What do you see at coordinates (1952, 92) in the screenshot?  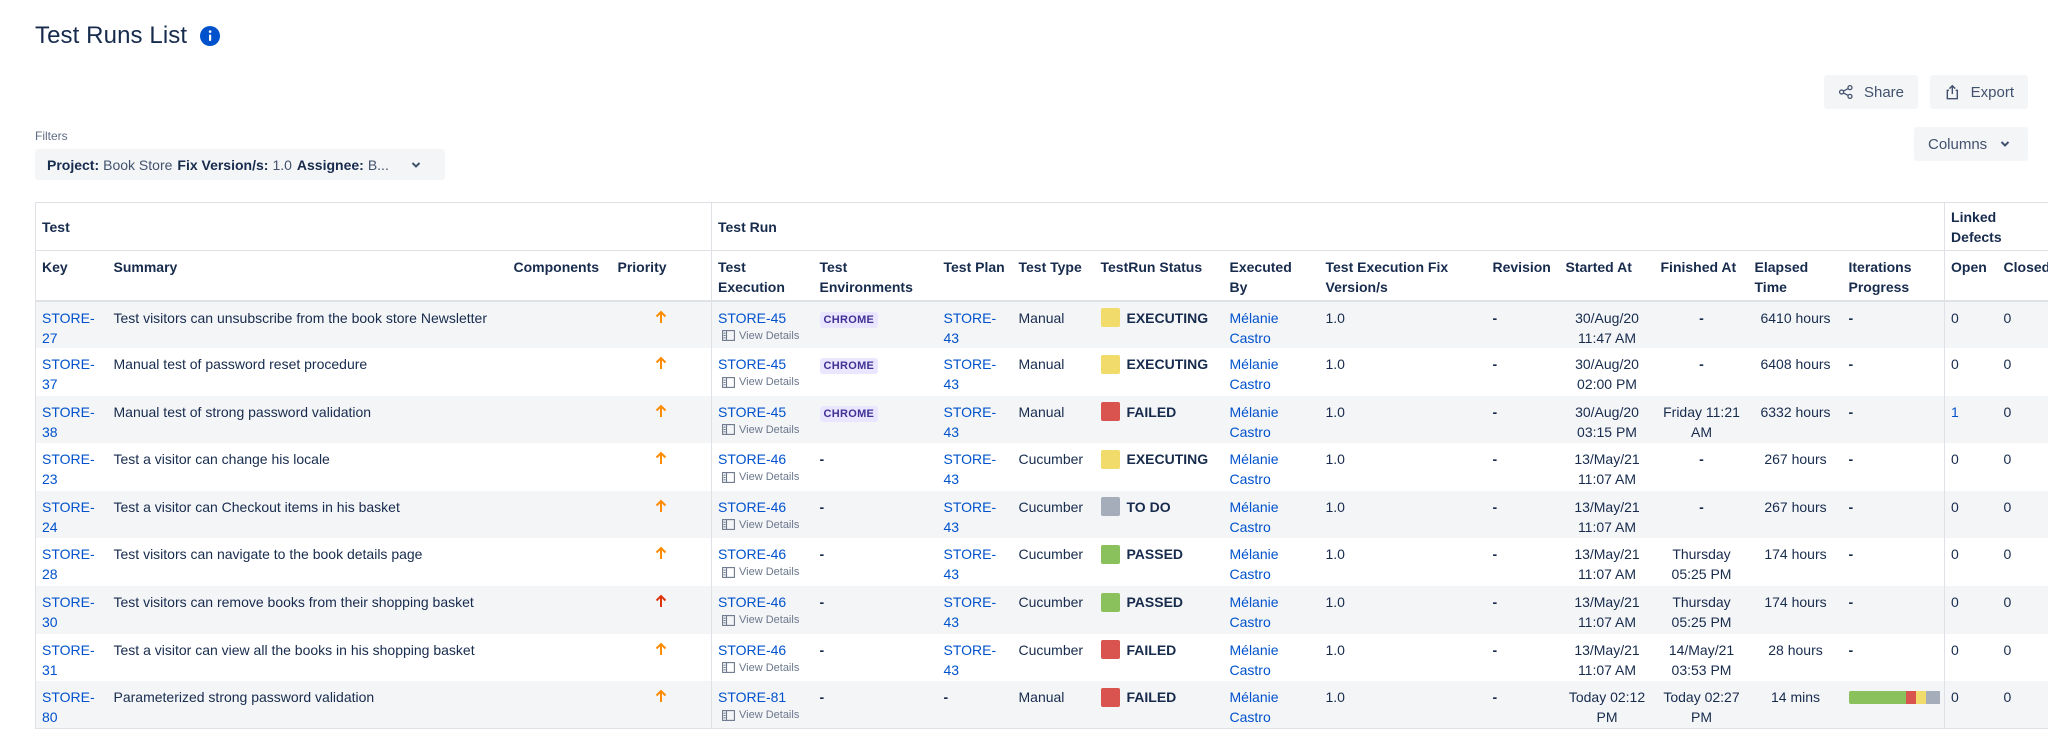 I see `export-icon` at bounding box center [1952, 92].